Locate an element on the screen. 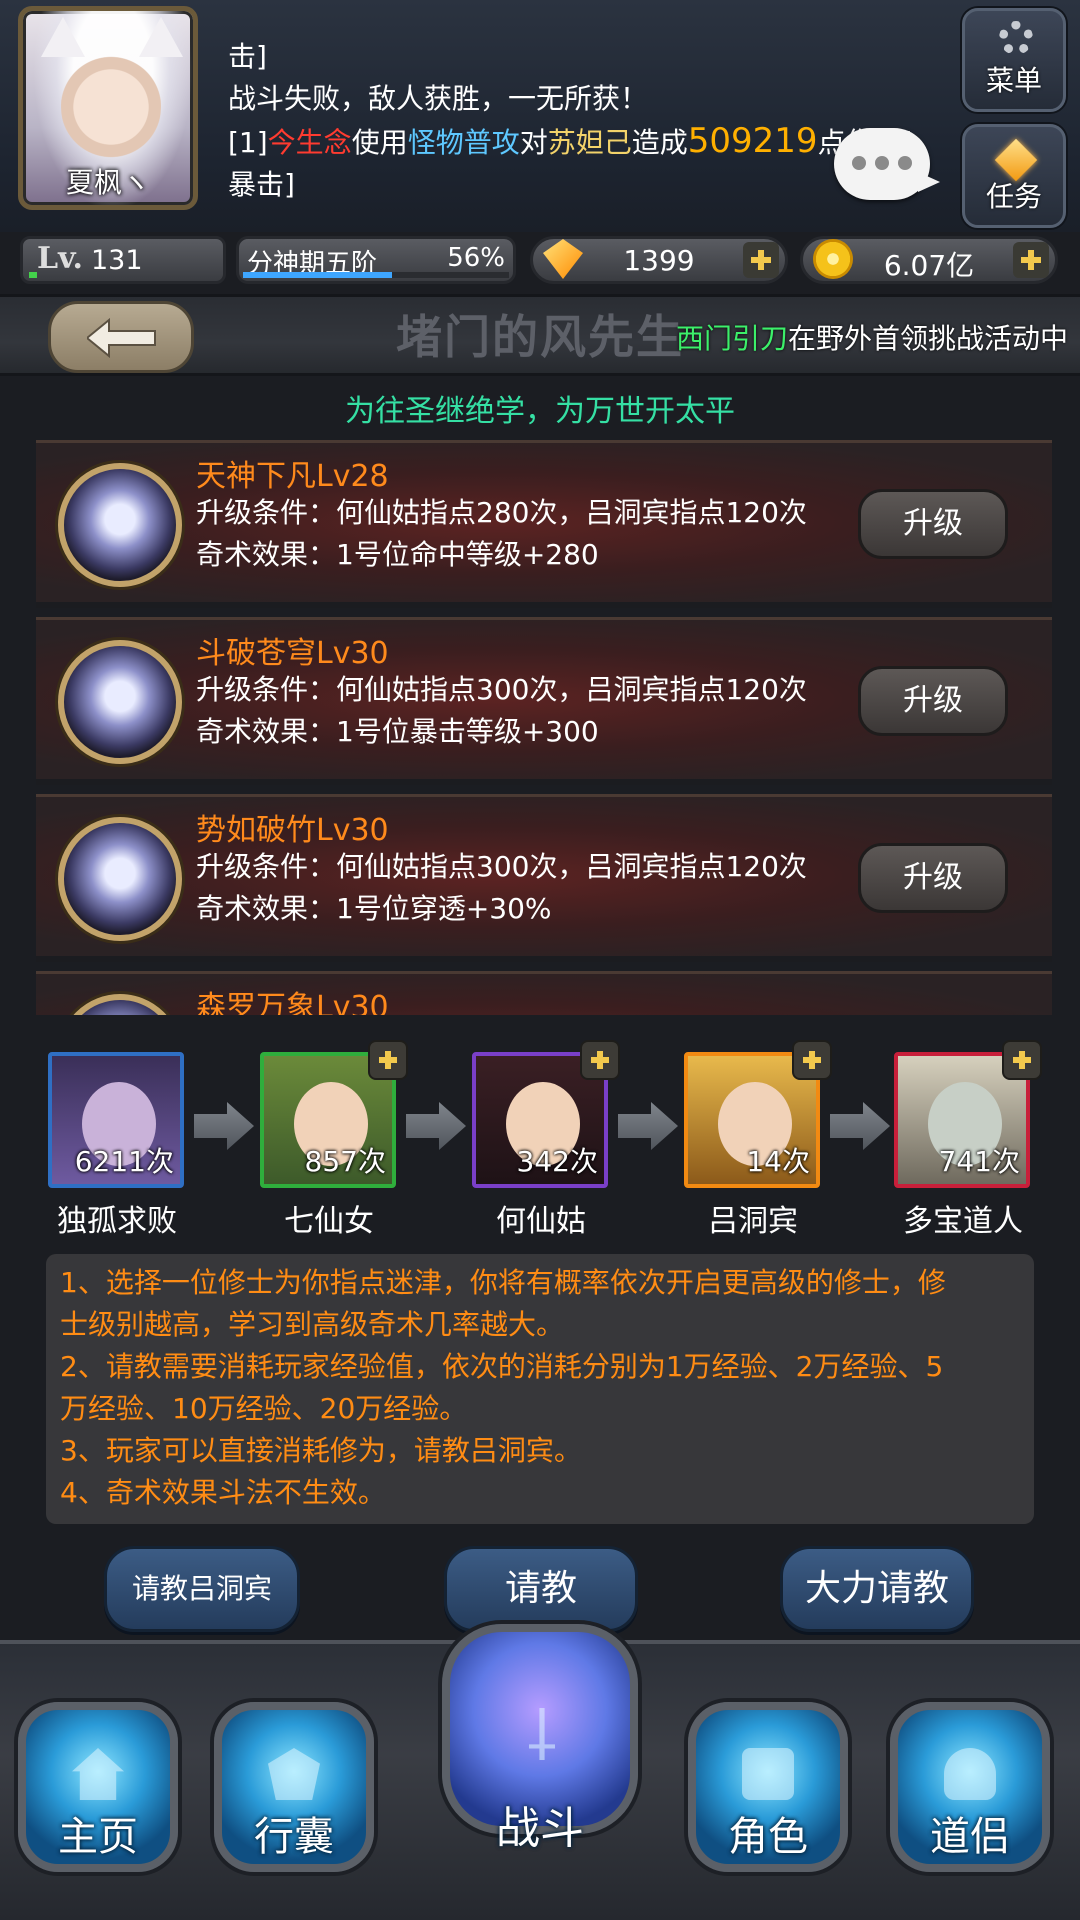  nav-role-label: 角色 is located at coordinates (768, 1837).